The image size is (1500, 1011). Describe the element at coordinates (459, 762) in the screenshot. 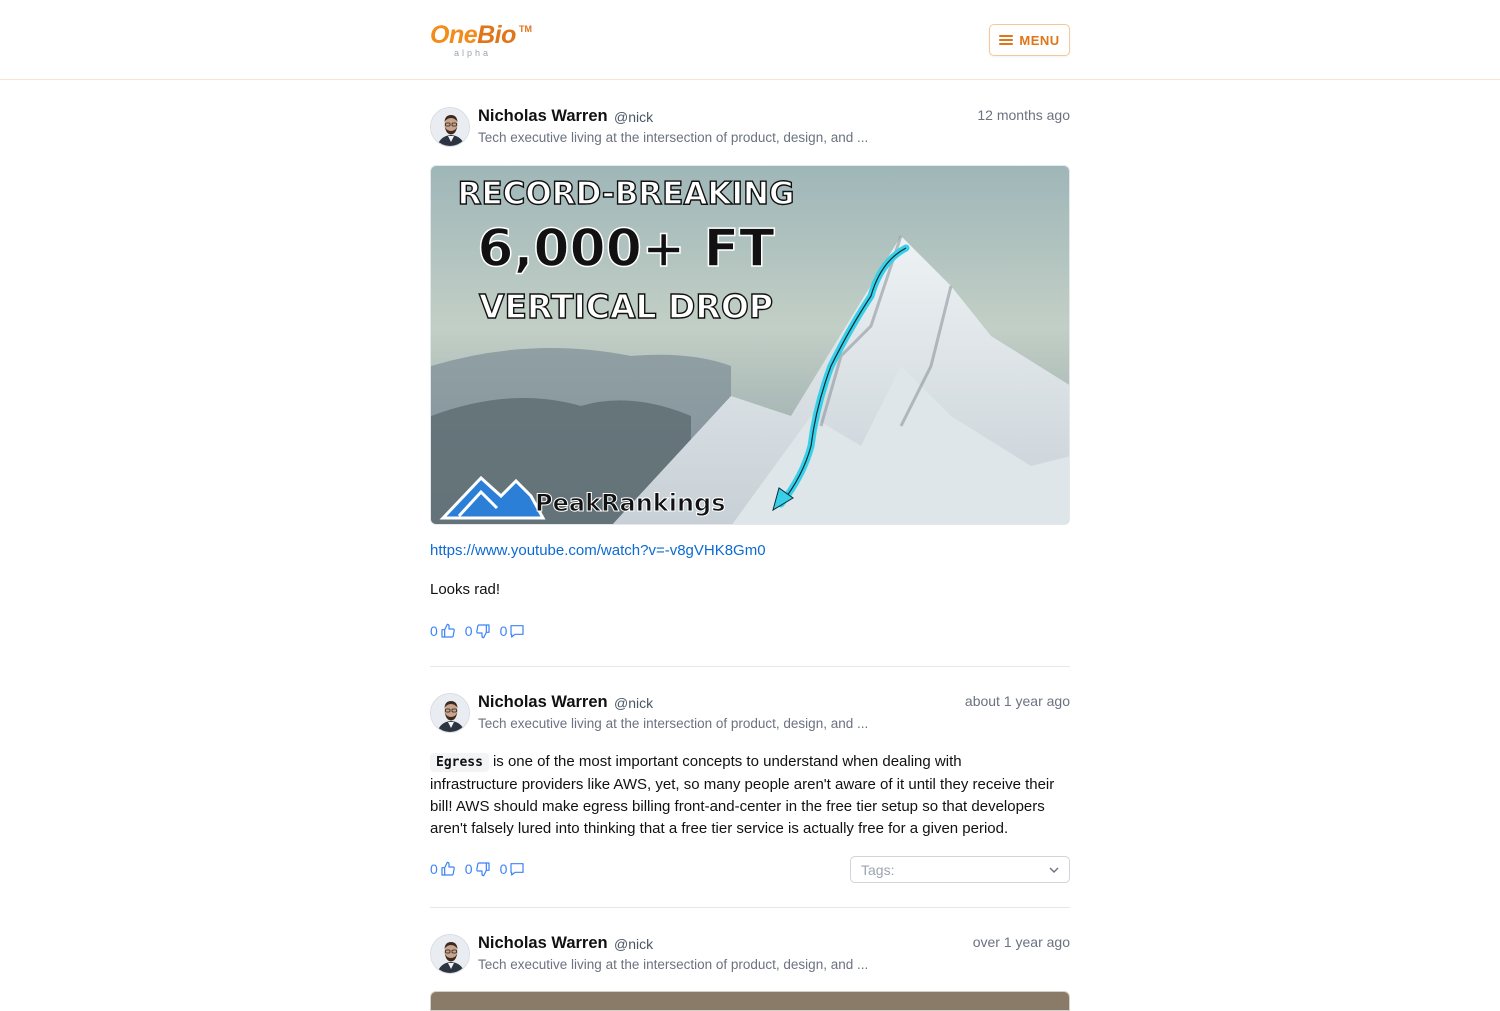

I see `code-term: Egress` at that location.